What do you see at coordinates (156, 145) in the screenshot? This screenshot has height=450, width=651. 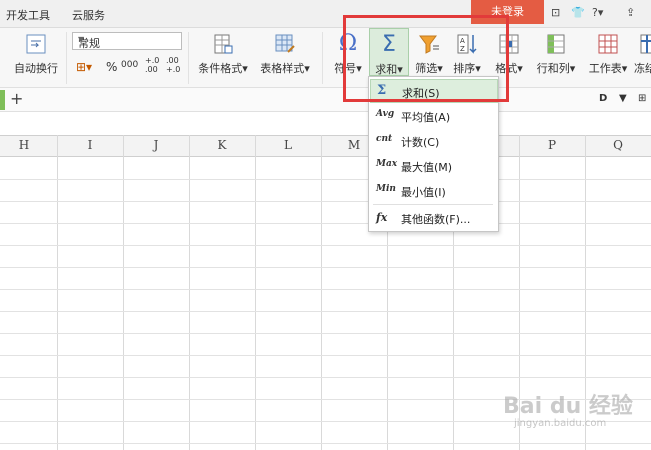 I see `column-header: J` at bounding box center [156, 145].